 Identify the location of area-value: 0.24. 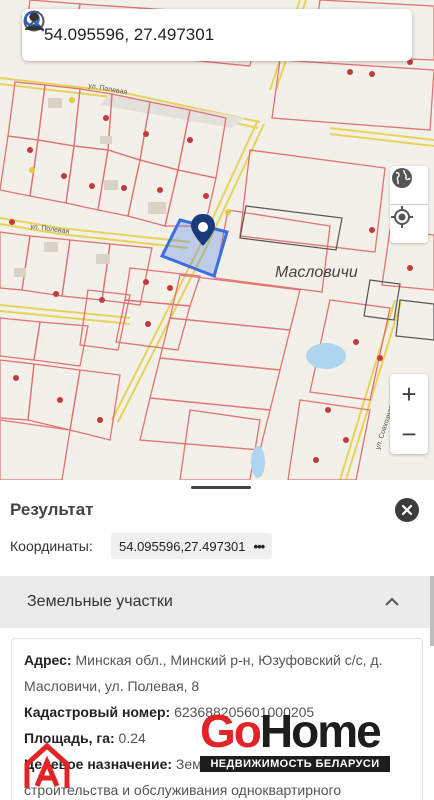
(132, 738).